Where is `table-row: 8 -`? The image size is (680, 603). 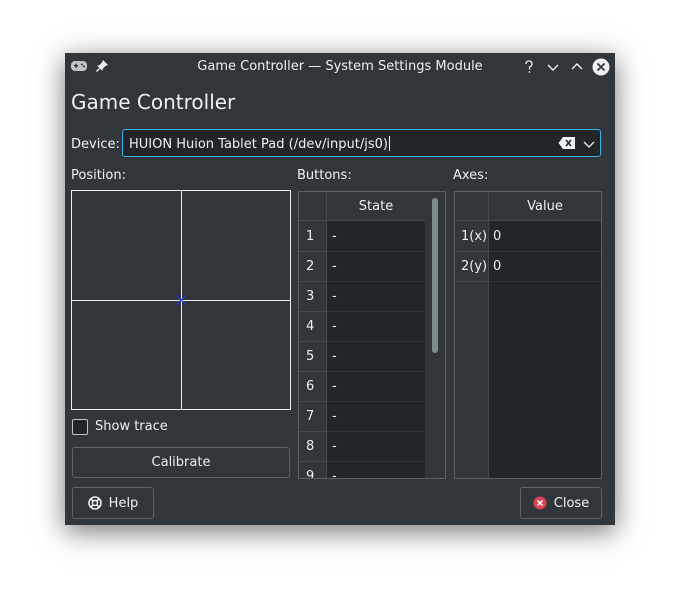
table-row: 8 - is located at coordinates (361, 447).